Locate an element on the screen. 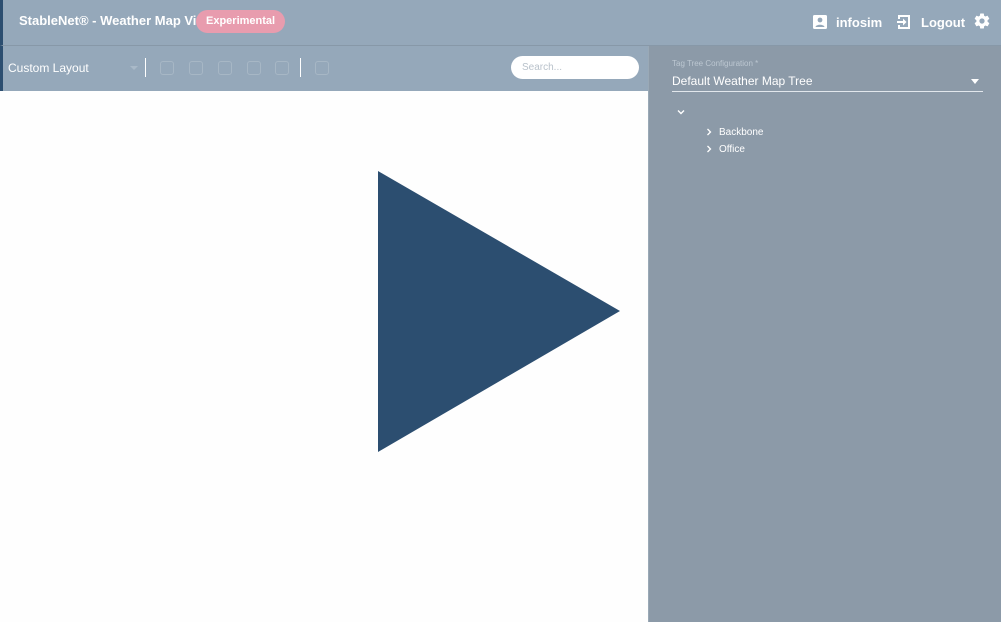  logout-button: Logout is located at coordinates (930, 22).